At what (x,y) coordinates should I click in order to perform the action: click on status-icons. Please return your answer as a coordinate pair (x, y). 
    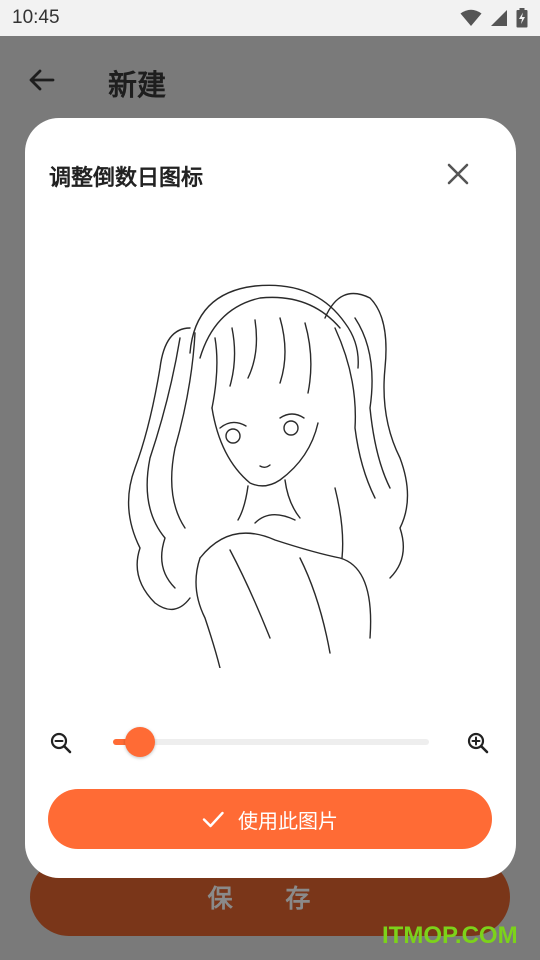
    Looking at the image, I should click on (494, 18).